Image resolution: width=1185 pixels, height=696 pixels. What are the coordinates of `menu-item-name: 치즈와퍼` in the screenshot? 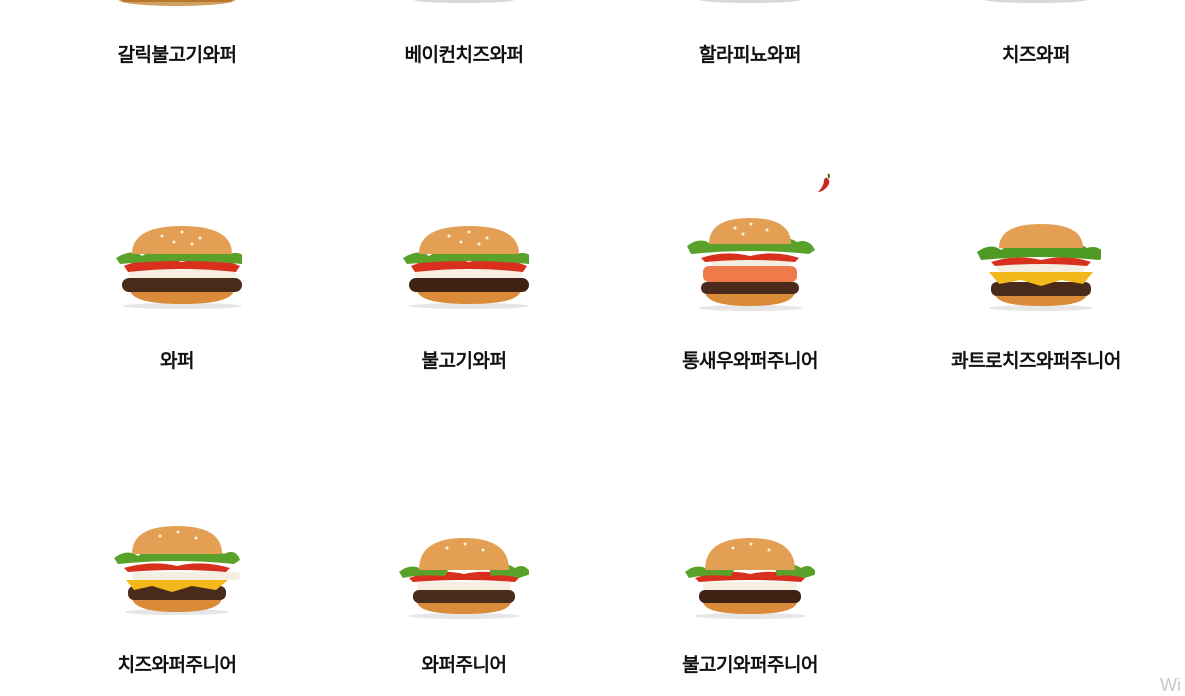 It's located at (1036, 55).